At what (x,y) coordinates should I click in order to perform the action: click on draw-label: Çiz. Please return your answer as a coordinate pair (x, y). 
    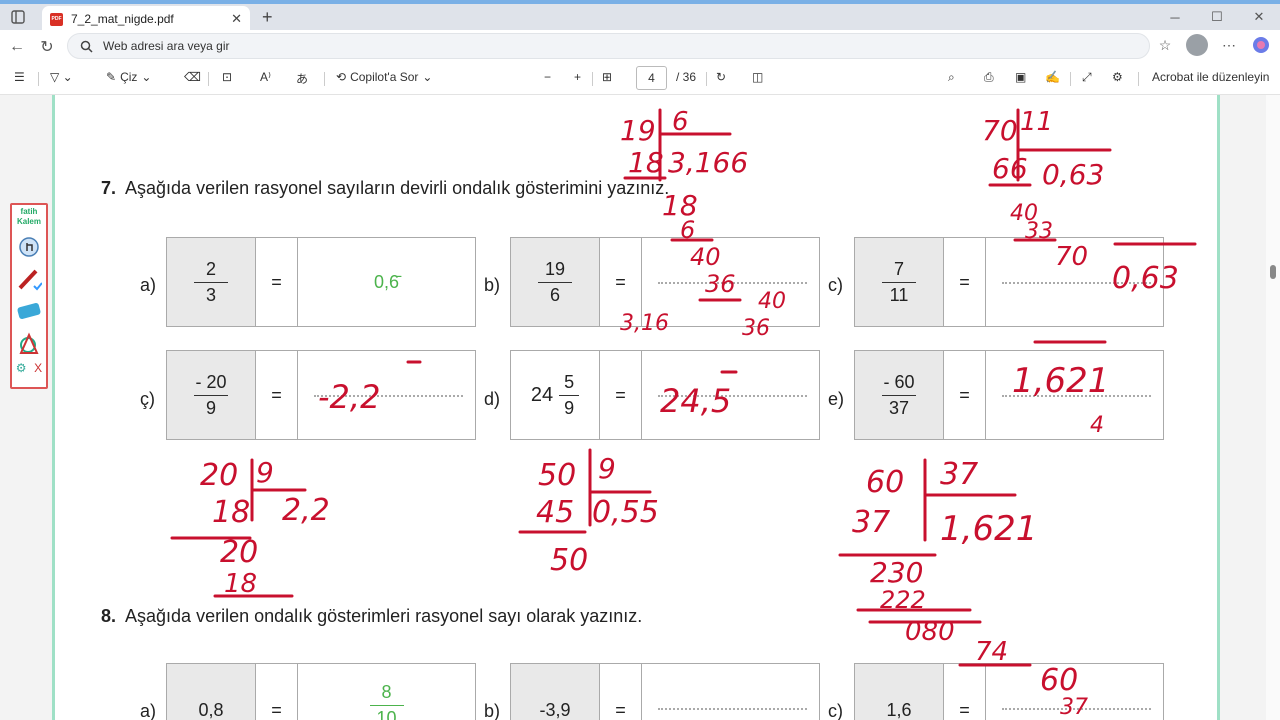
    Looking at the image, I should click on (129, 77).